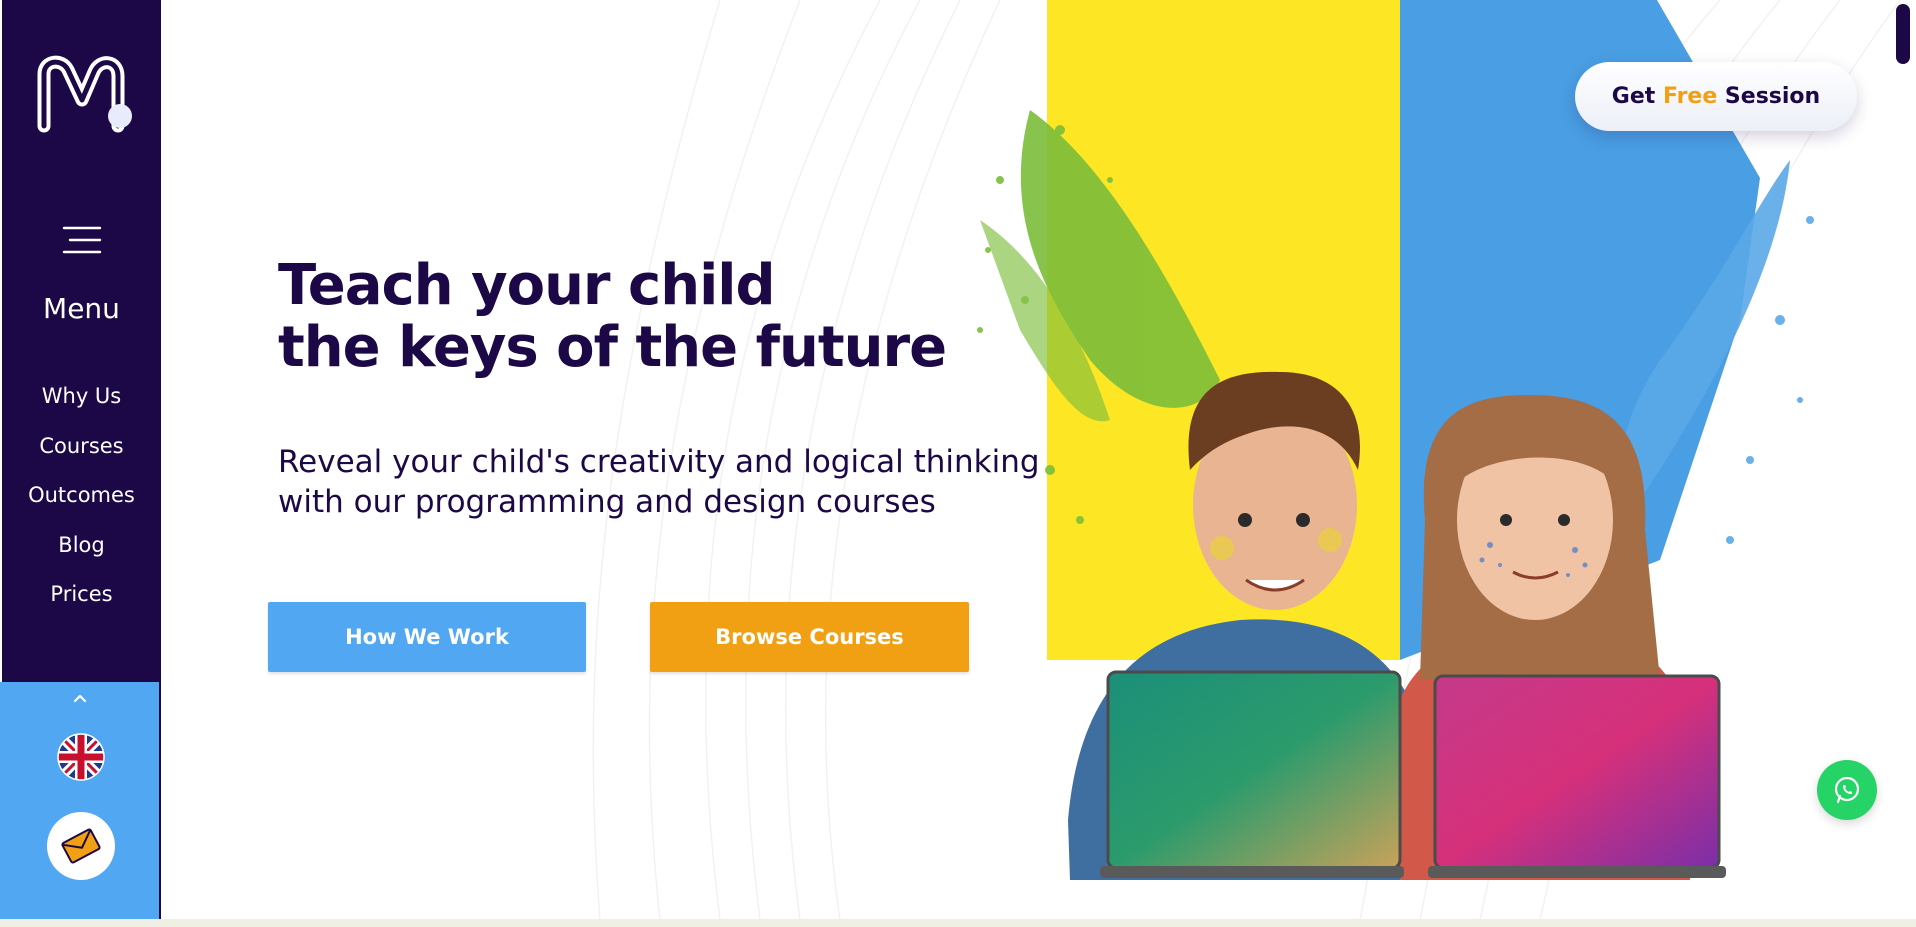 The width and height of the screenshot is (1916, 927). I want to click on contact-button, so click(81, 846).